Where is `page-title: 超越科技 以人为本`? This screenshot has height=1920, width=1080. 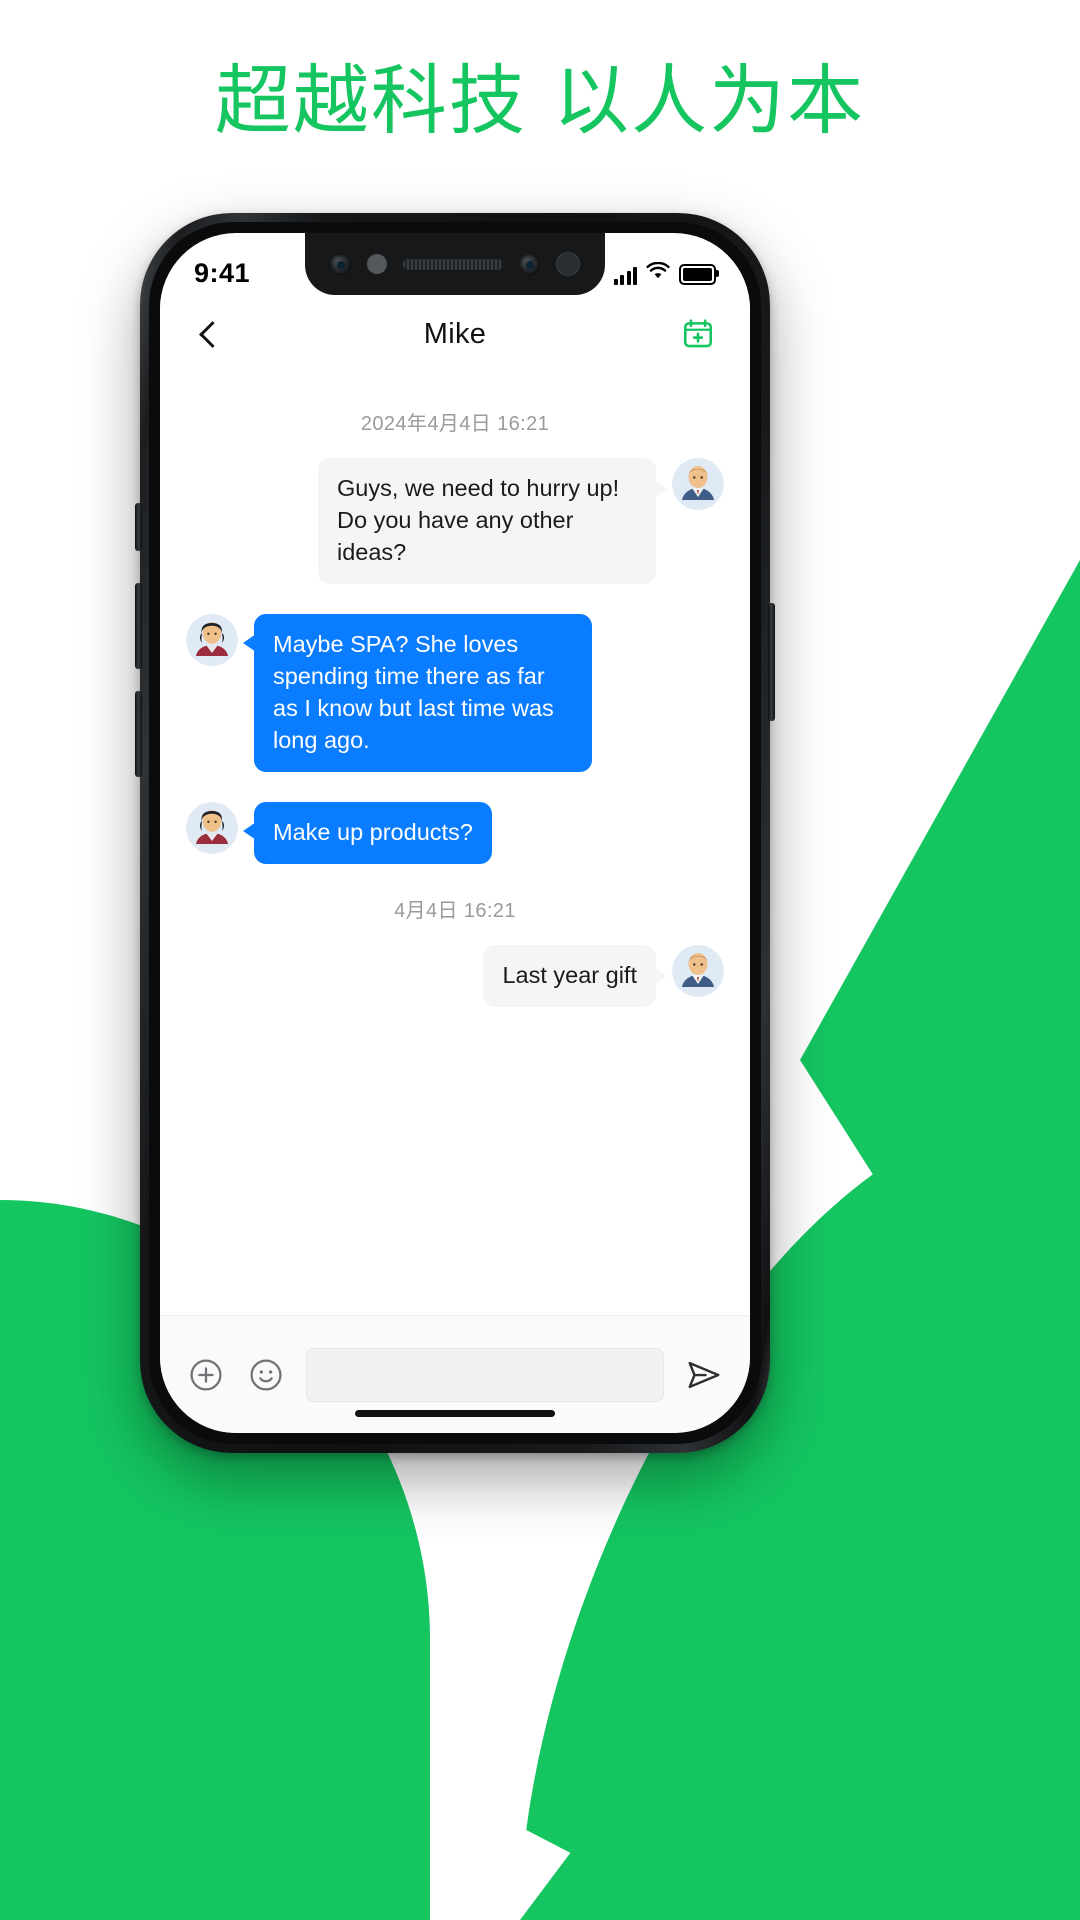
page-title: 超越科技 以人为本 is located at coordinates (540, 100).